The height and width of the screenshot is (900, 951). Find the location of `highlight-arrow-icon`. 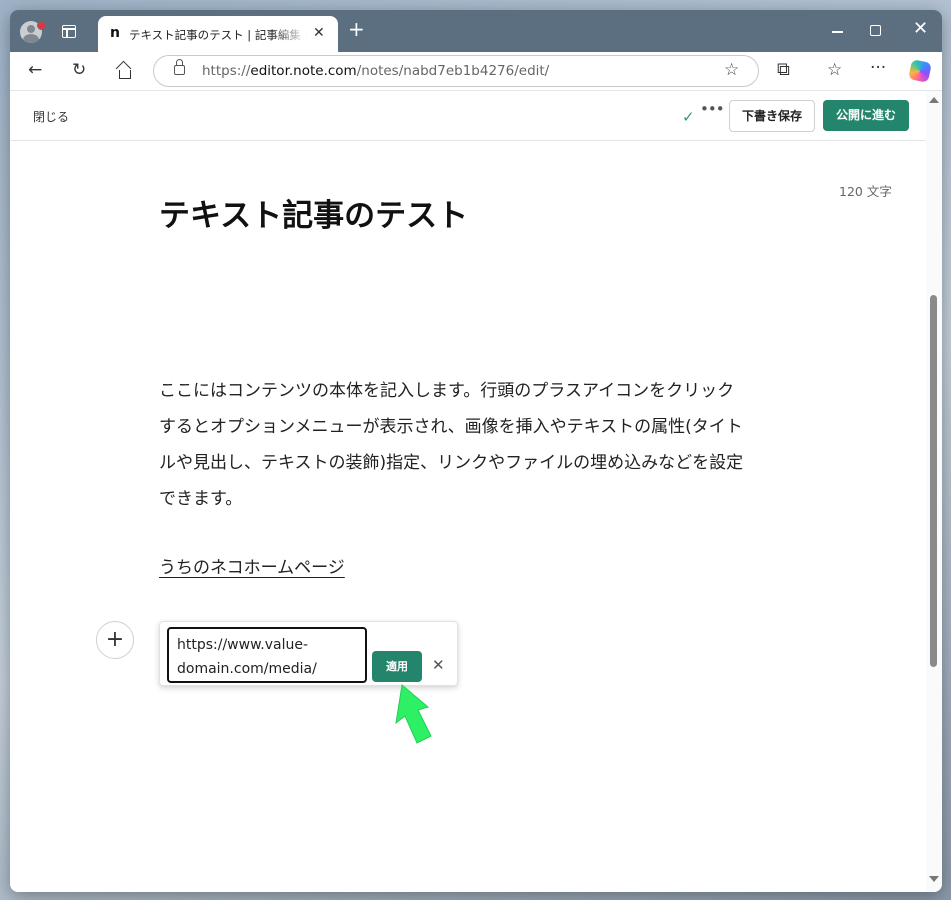

highlight-arrow-icon is located at coordinates (413, 714).